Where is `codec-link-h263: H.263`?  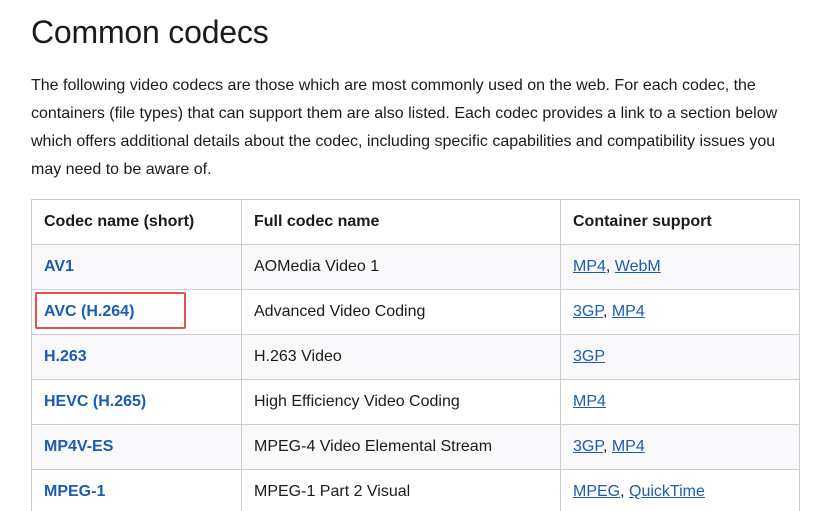 codec-link-h263: H.263 is located at coordinates (65, 356).